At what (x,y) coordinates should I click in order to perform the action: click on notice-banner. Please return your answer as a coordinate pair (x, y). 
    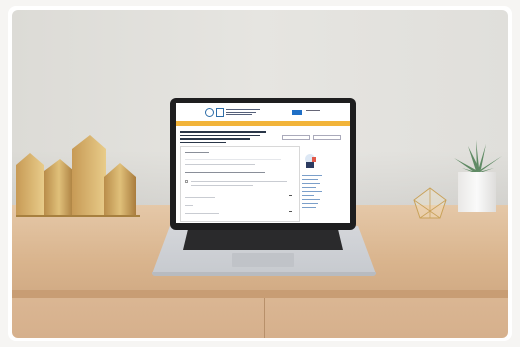
    Looking at the image, I should click on (263, 123).